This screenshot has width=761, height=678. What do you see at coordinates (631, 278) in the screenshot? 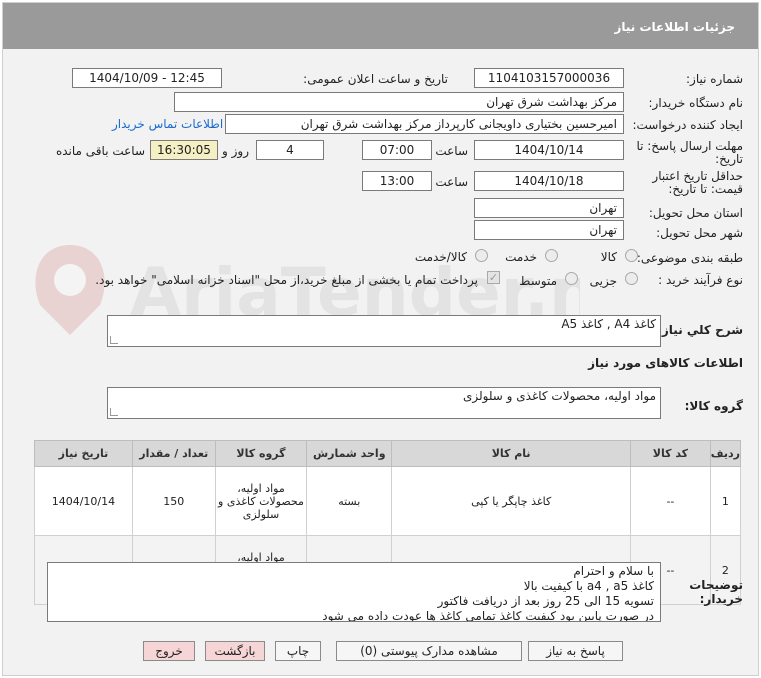
I see `process-partial-radio` at bounding box center [631, 278].